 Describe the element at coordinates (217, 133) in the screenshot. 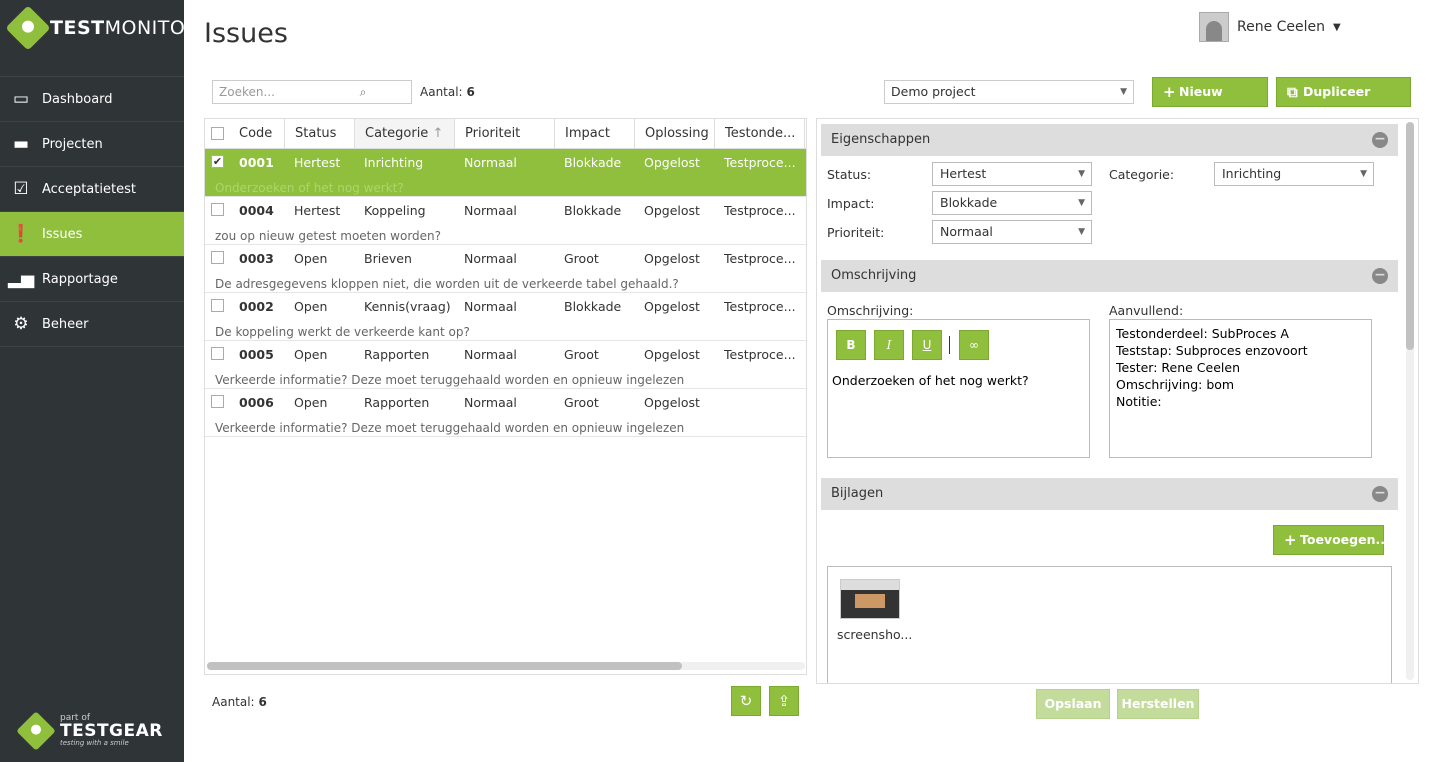

I see `select-all-checkbox` at that location.